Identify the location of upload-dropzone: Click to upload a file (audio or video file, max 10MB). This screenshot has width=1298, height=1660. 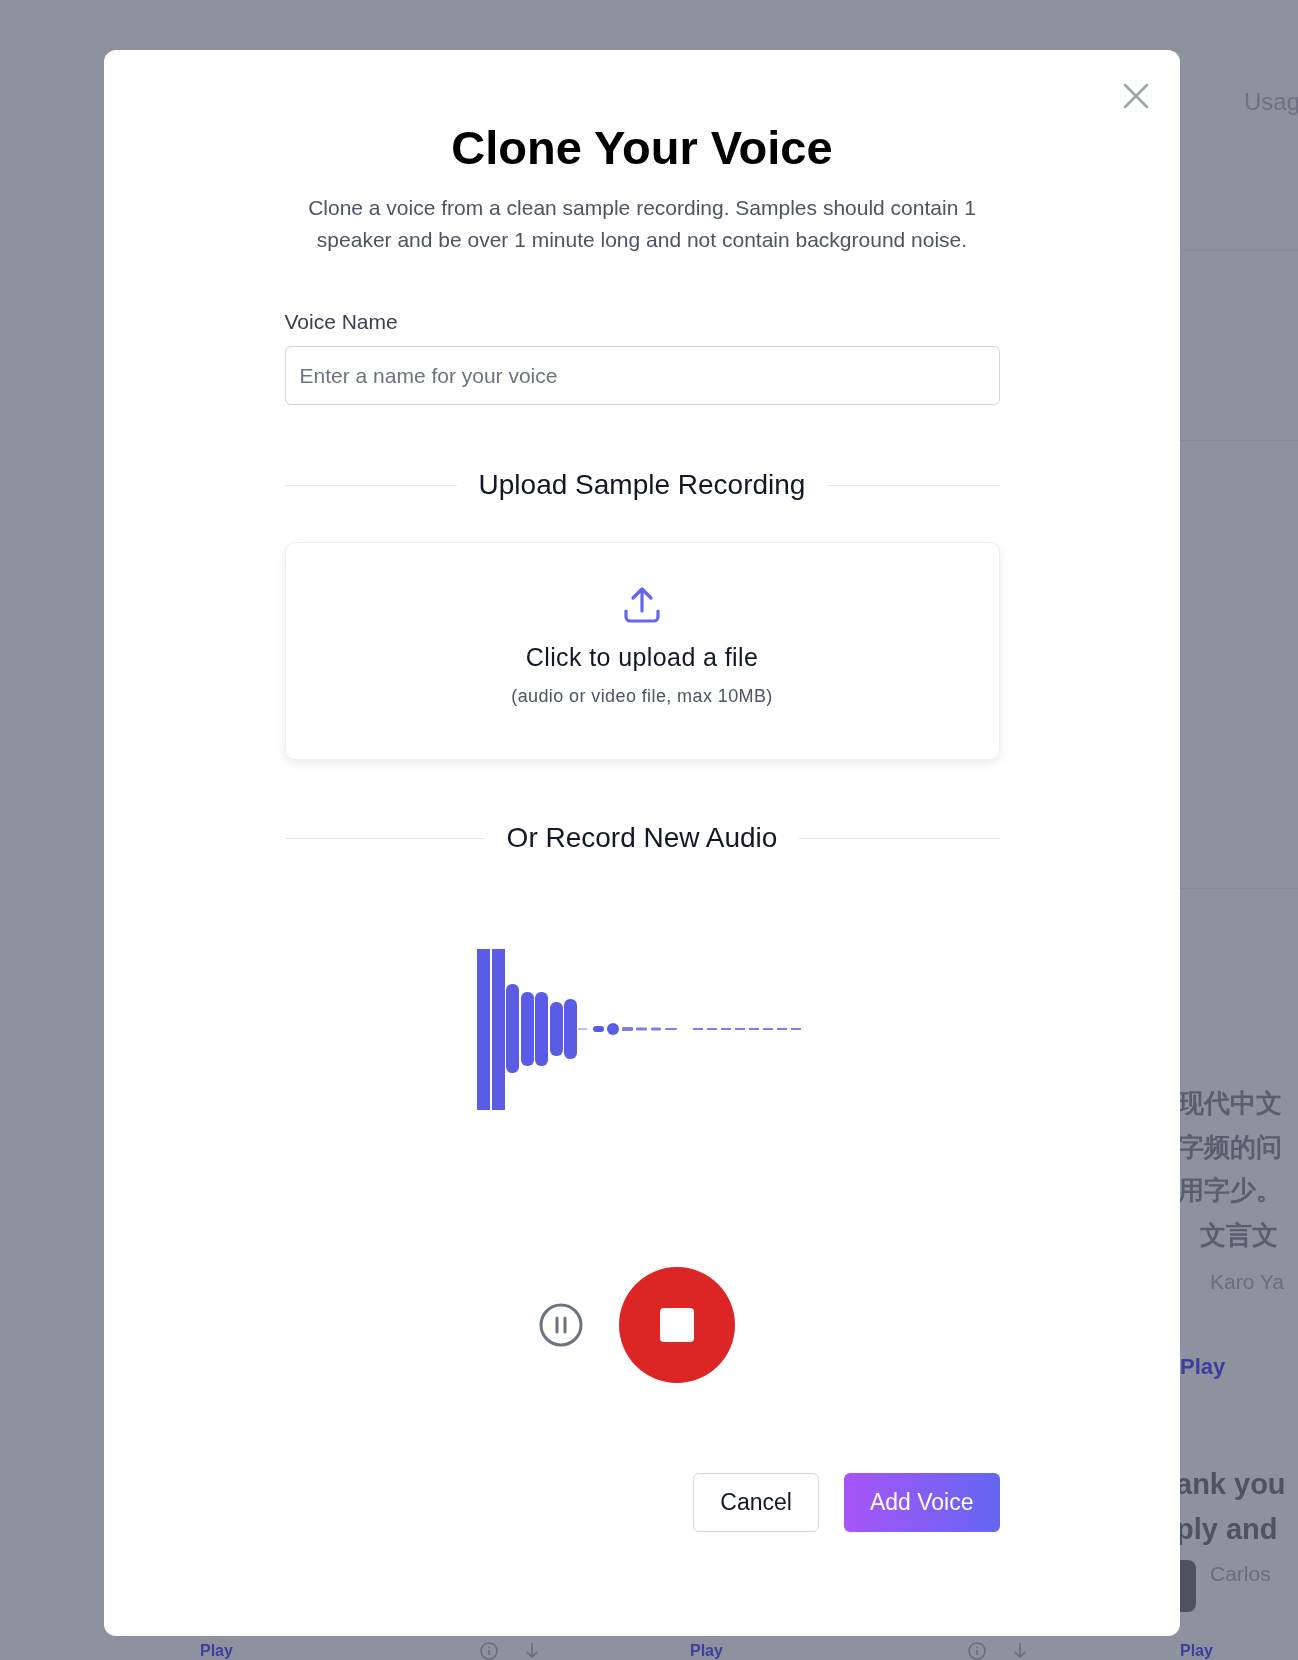
(642, 651).